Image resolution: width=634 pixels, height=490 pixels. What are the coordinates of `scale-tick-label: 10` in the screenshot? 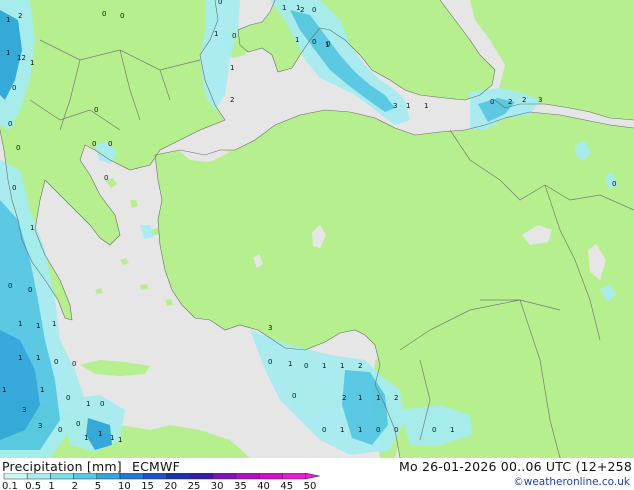 It's located at (124, 485).